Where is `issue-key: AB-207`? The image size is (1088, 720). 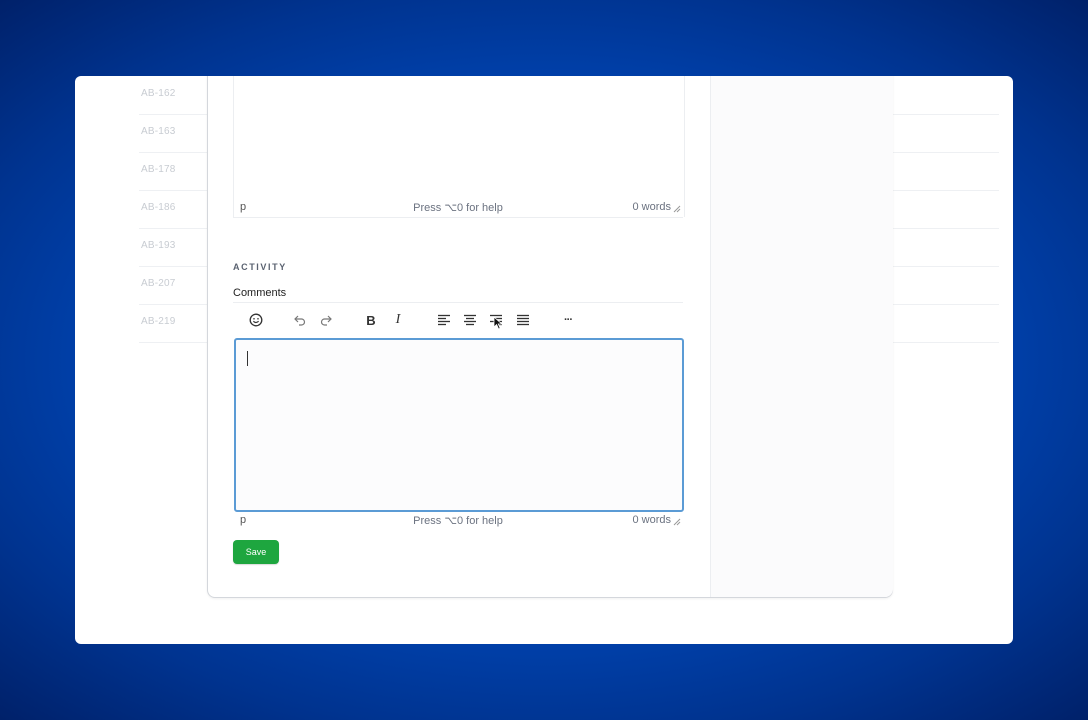
issue-key: AB-207 is located at coordinates (158, 283).